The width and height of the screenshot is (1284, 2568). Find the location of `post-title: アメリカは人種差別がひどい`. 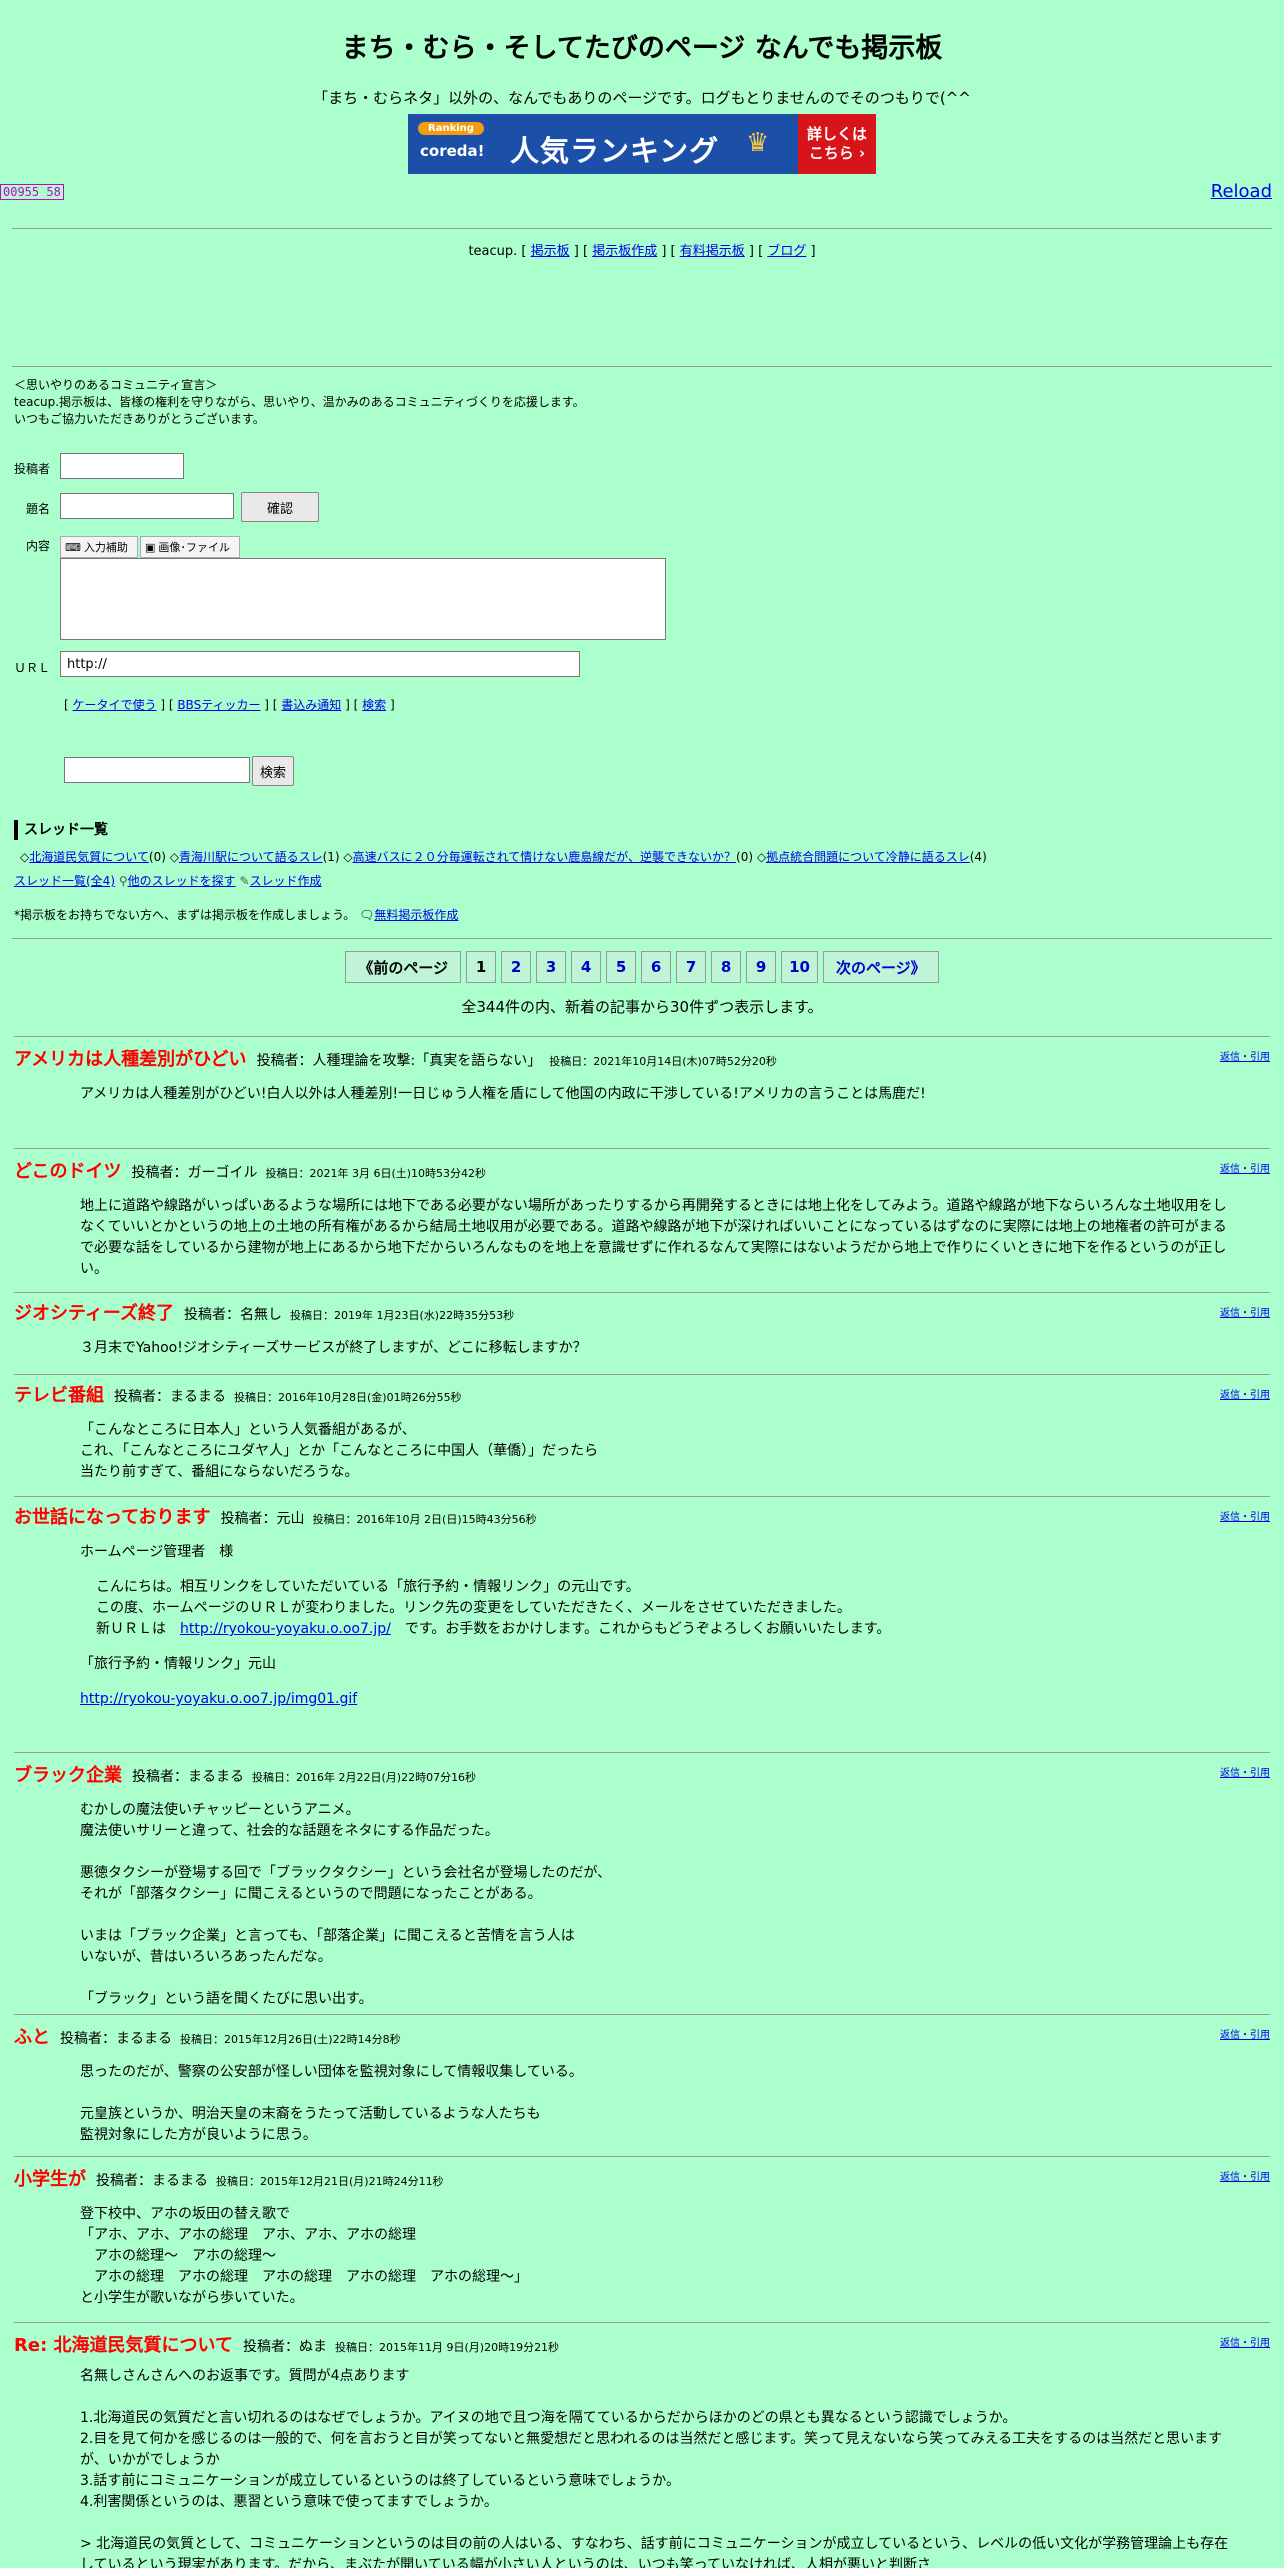

post-title: アメリカは人種差別がひどい is located at coordinates (130, 1059).